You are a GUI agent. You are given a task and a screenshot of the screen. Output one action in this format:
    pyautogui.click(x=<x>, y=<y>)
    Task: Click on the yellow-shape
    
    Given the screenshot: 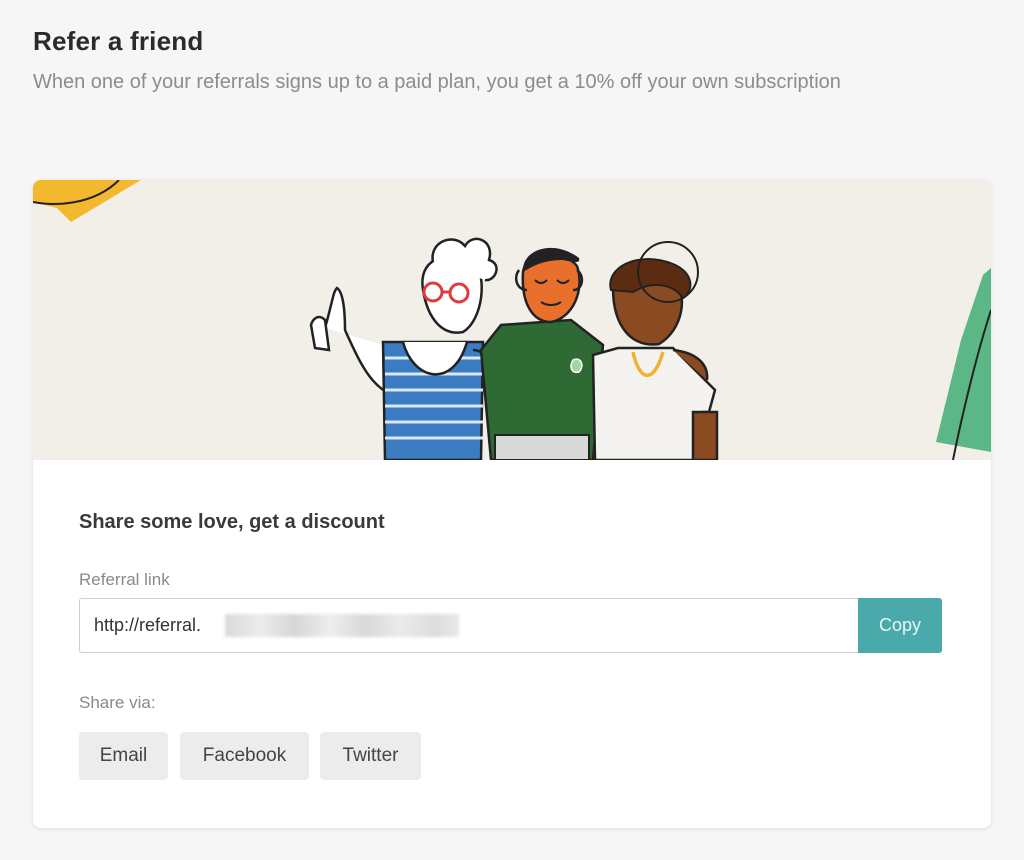 What is the action you would take?
    pyautogui.click(x=87, y=201)
    